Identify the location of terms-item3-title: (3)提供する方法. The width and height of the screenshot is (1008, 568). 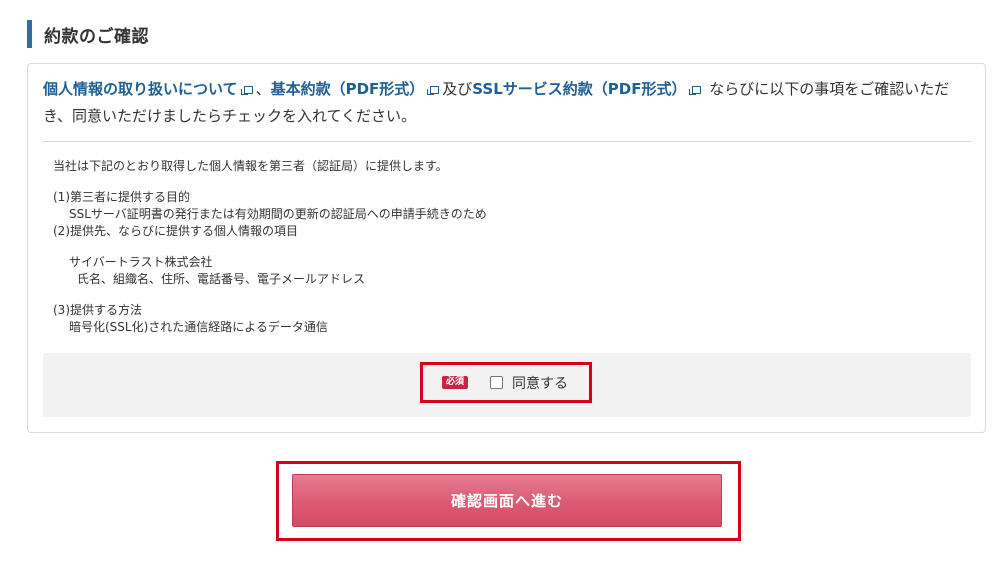
(97, 310).